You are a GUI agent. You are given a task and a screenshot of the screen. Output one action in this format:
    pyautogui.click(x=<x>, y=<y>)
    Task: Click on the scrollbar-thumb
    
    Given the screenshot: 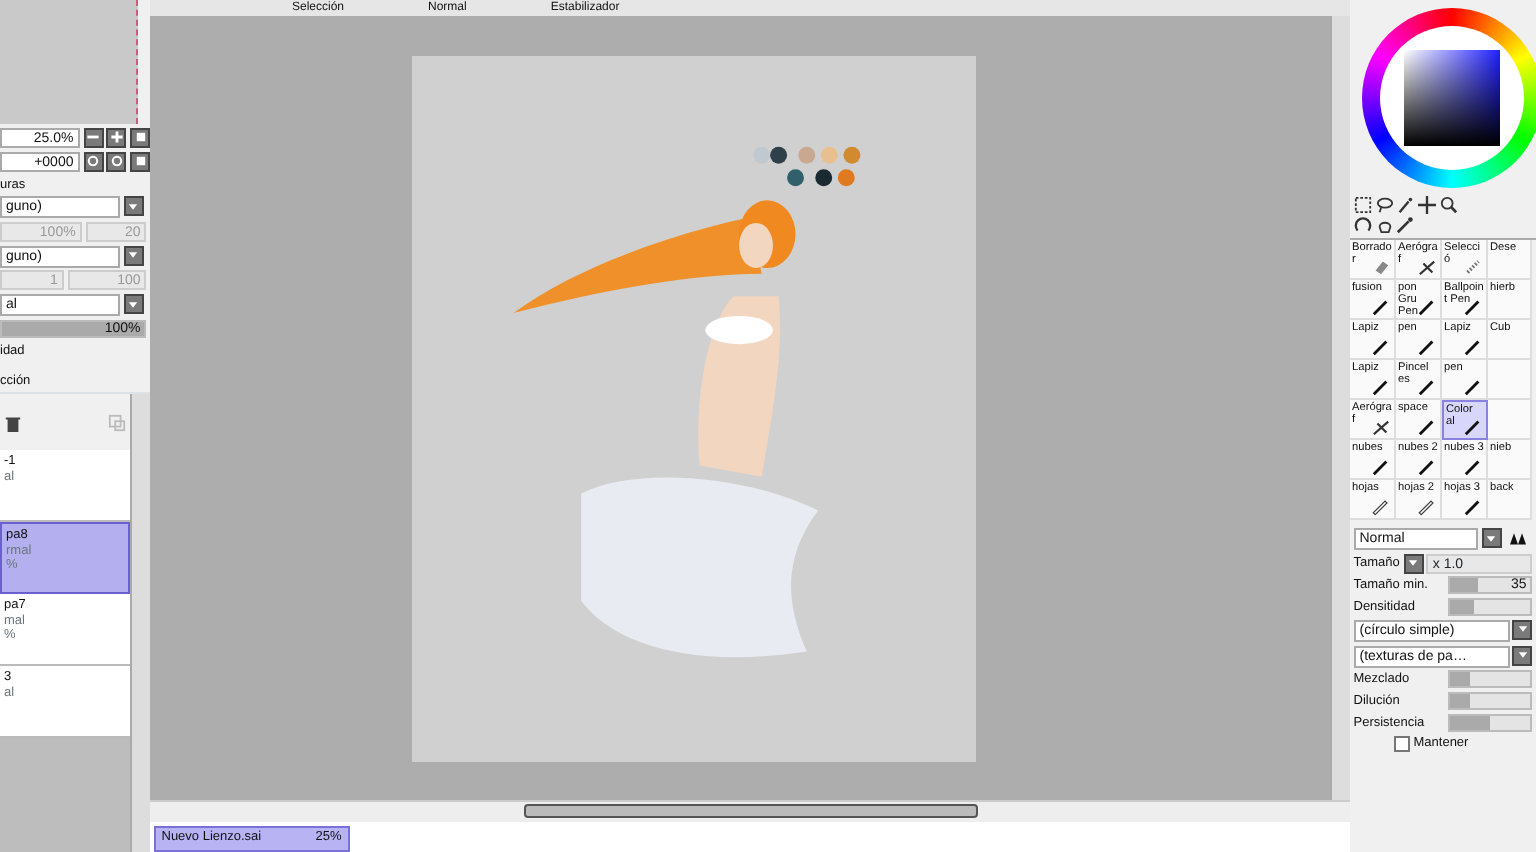 What is the action you would take?
    pyautogui.click(x=751, y=811)
    